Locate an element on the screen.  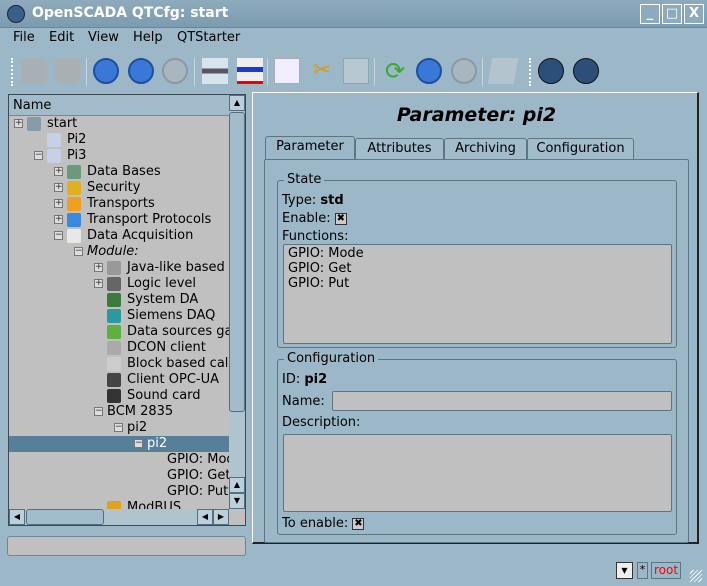
tree-item: + Java-like based calculator is located at coordinates (119, 268).